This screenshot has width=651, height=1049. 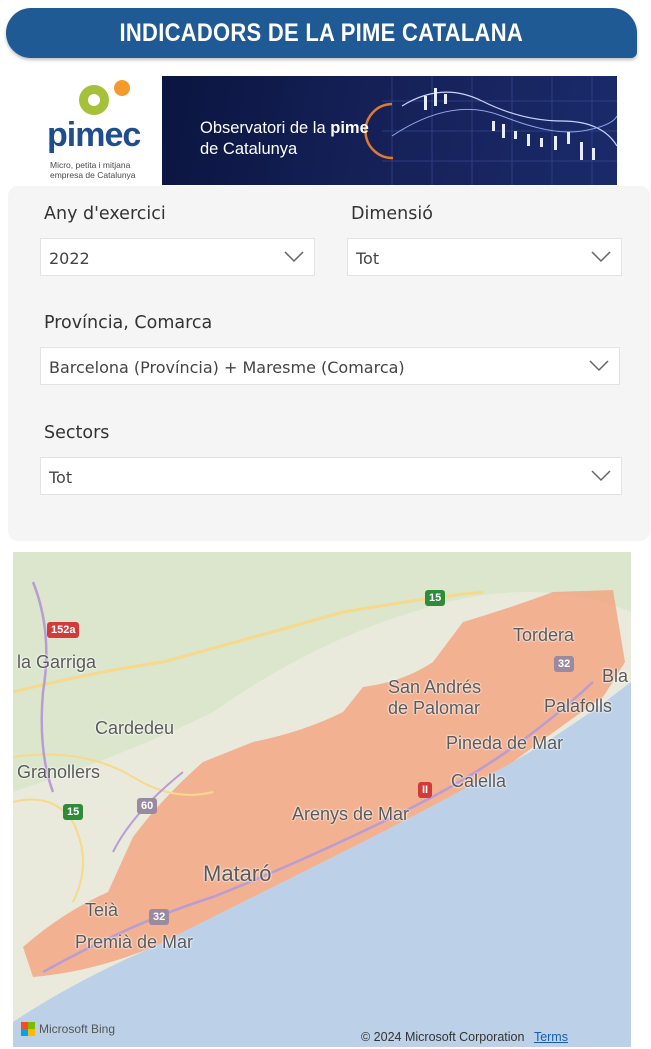 What do you see at coordinates (484, 257) in the screenshot?
I see `dimension-dropdown: Tot` at bounding box center [484, 257].